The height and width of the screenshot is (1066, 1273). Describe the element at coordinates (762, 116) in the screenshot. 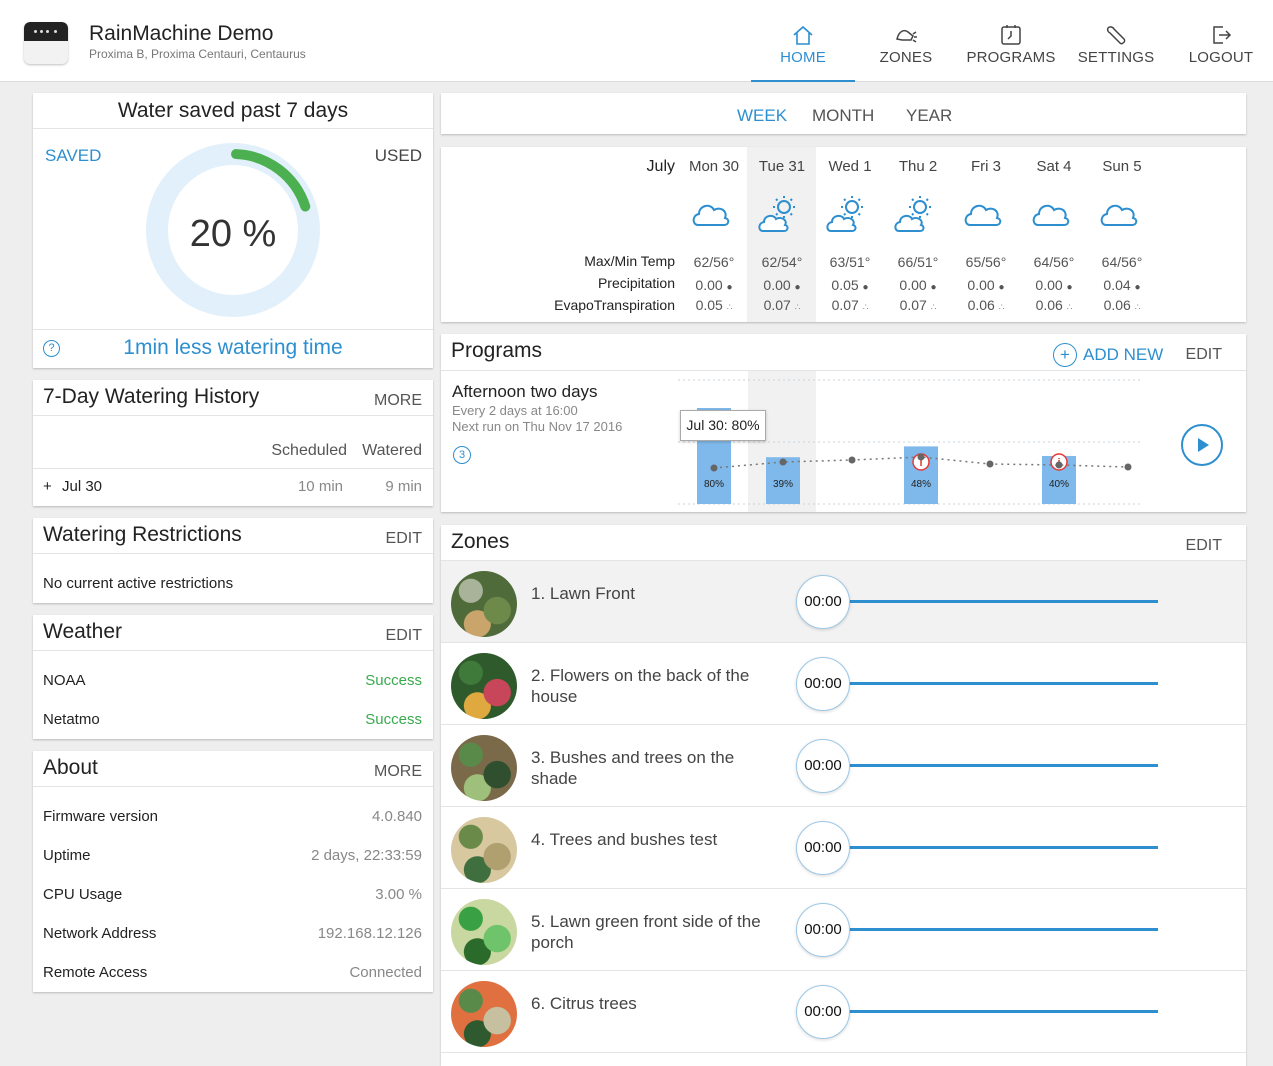

I see `tab-week: WEEK` at that location.